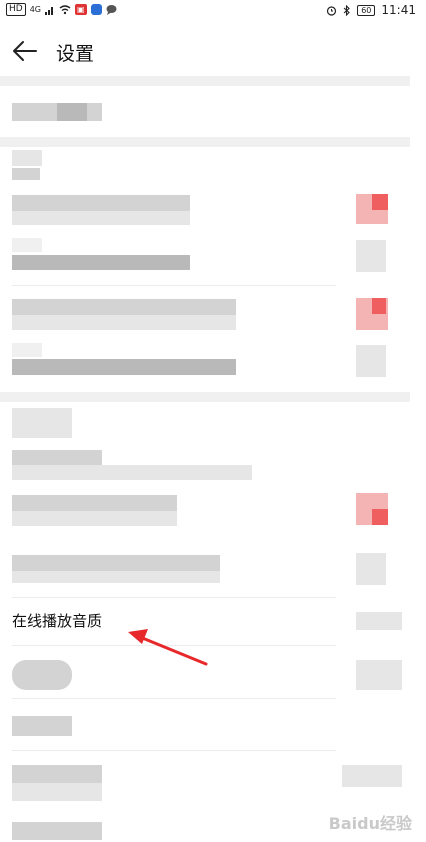 Image resolution: width=426 pixels, height=842 pixels. I want to click on clock: 11:41, so click(398, 10).